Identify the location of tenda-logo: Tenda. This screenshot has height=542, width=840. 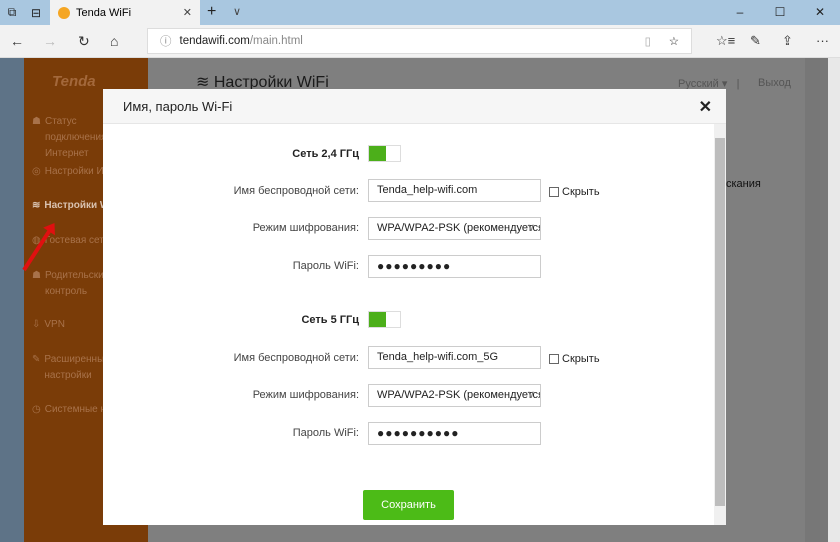
(74, 81).